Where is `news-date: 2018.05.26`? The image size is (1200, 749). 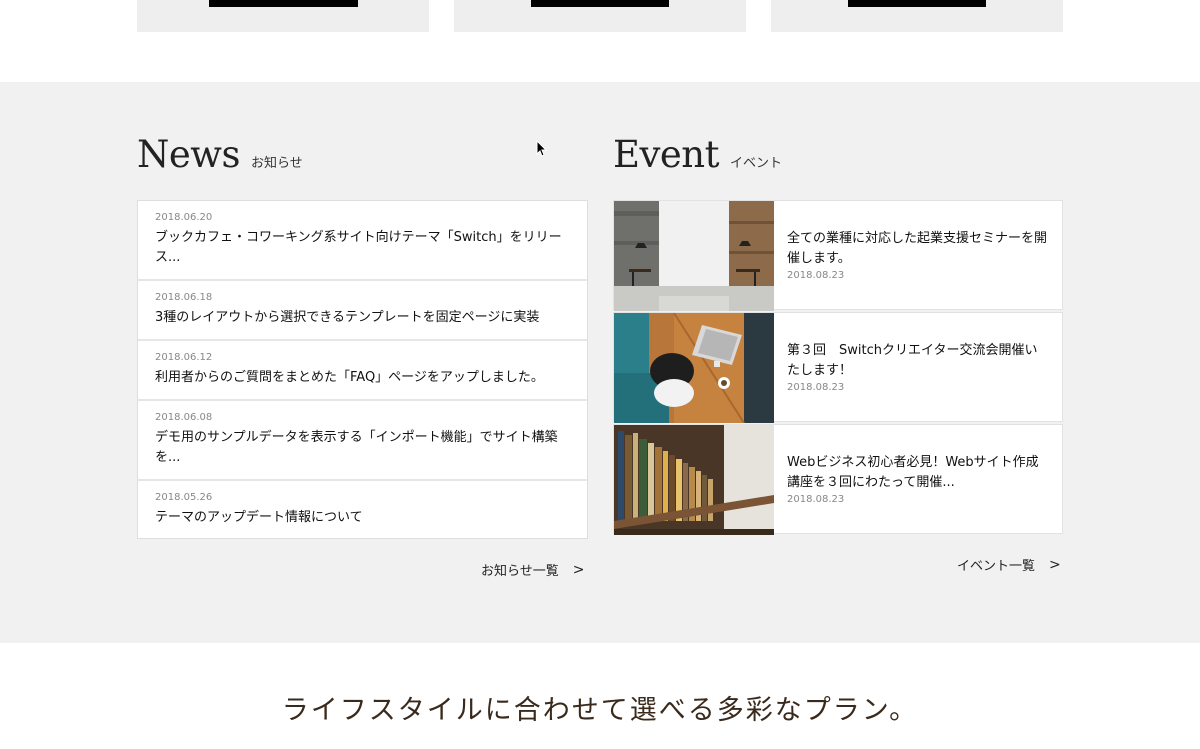
news-date: 2018.05.26 is located at coordinates (184, 497).